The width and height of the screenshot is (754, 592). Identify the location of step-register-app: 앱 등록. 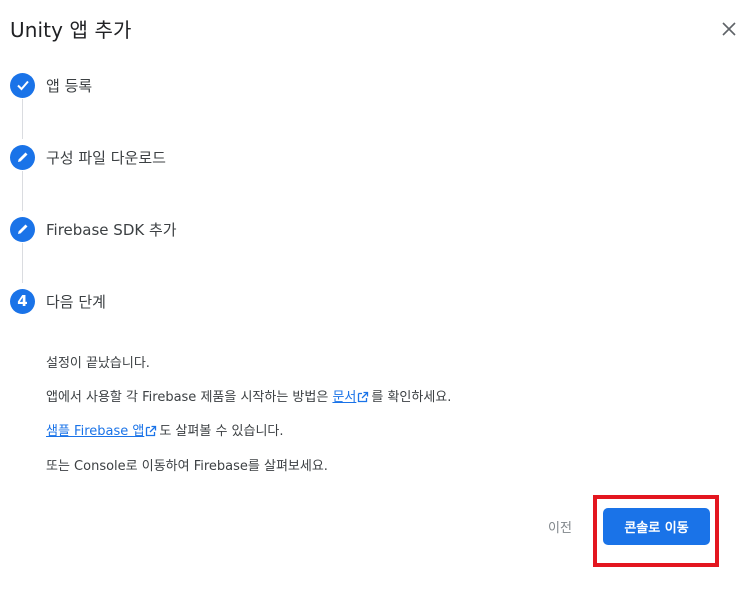
(51, 85).